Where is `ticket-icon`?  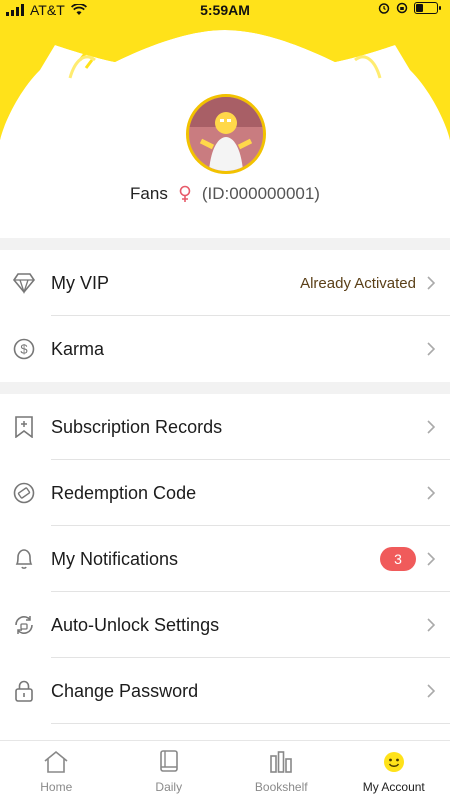
ticket-icon is located at coordinates (24, 493).